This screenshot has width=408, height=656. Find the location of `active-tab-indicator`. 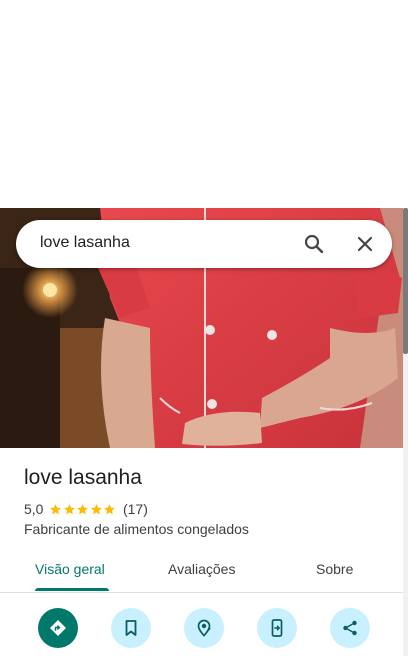

active-tab-indicator is located at coordinates (72, 589).